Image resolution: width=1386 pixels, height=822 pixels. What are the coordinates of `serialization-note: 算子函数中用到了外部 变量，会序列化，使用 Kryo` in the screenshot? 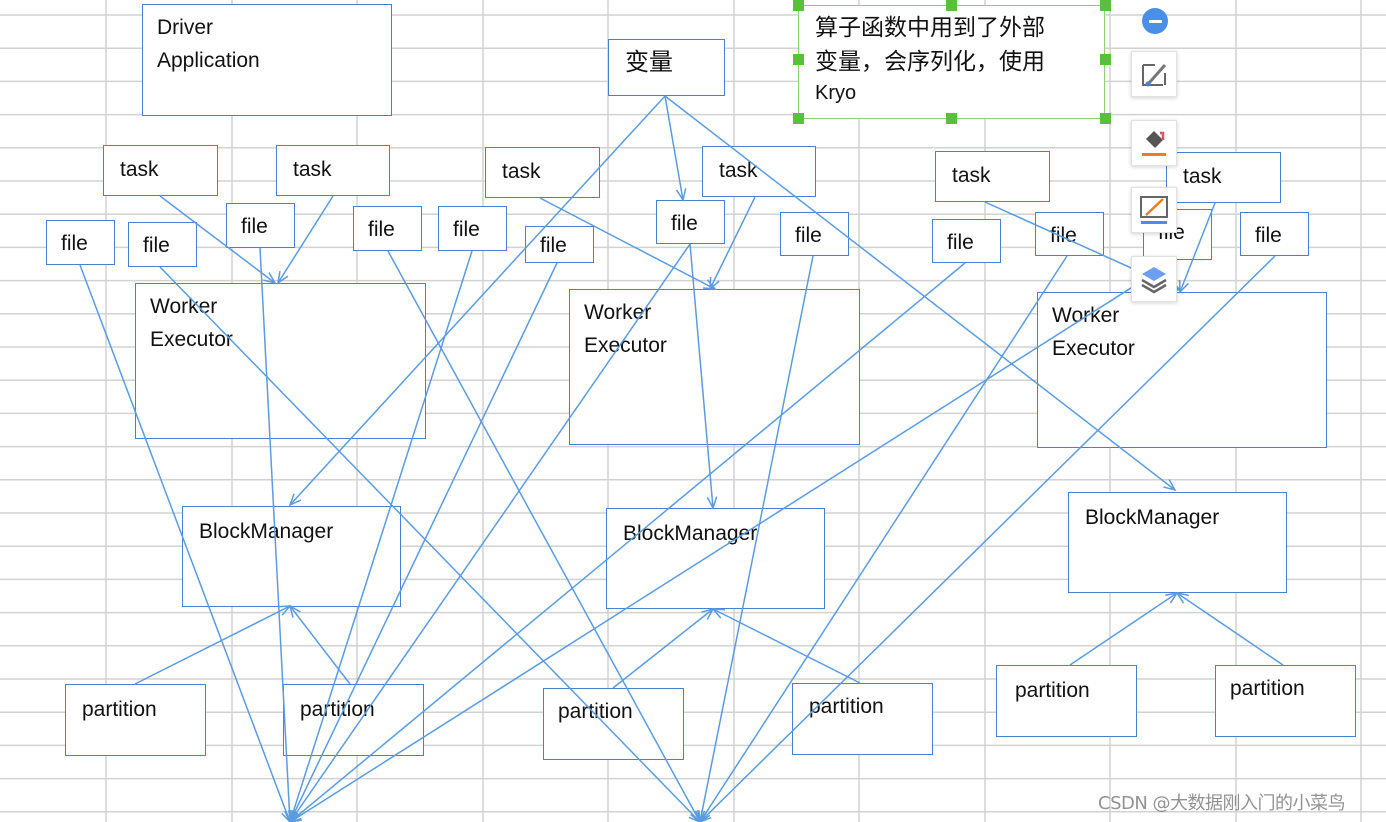 It's located at (951, 62).